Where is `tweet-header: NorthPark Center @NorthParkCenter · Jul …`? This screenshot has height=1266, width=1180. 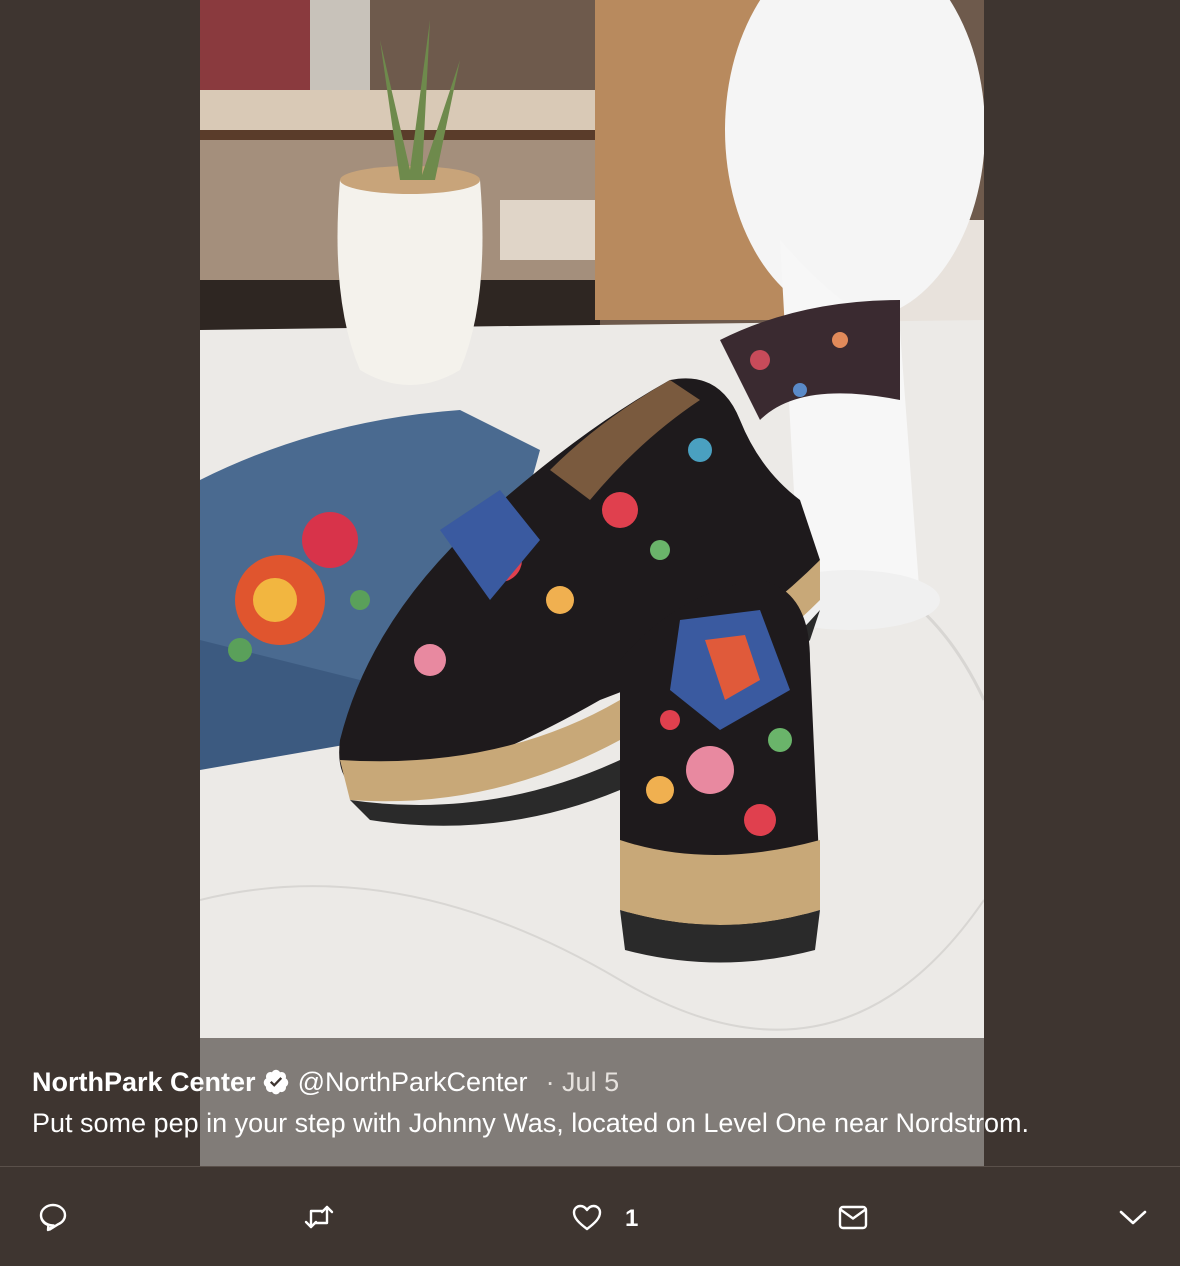
tweet-header: NorthPark Center @NorthParkCenter · Jul … is located at coordinates (586, 1082).